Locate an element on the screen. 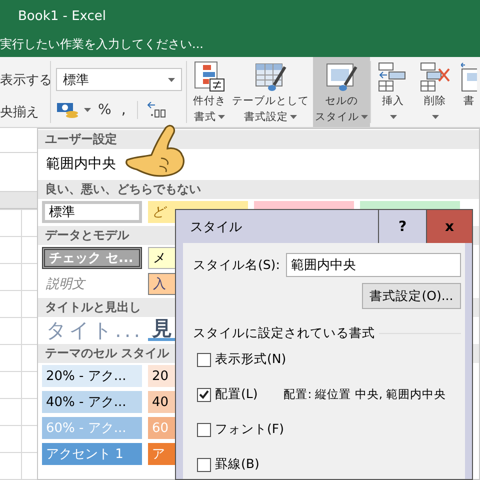 This screenshot has height=480, width=480. dropdown-value: 標準 is located at coordinates (76, 80).